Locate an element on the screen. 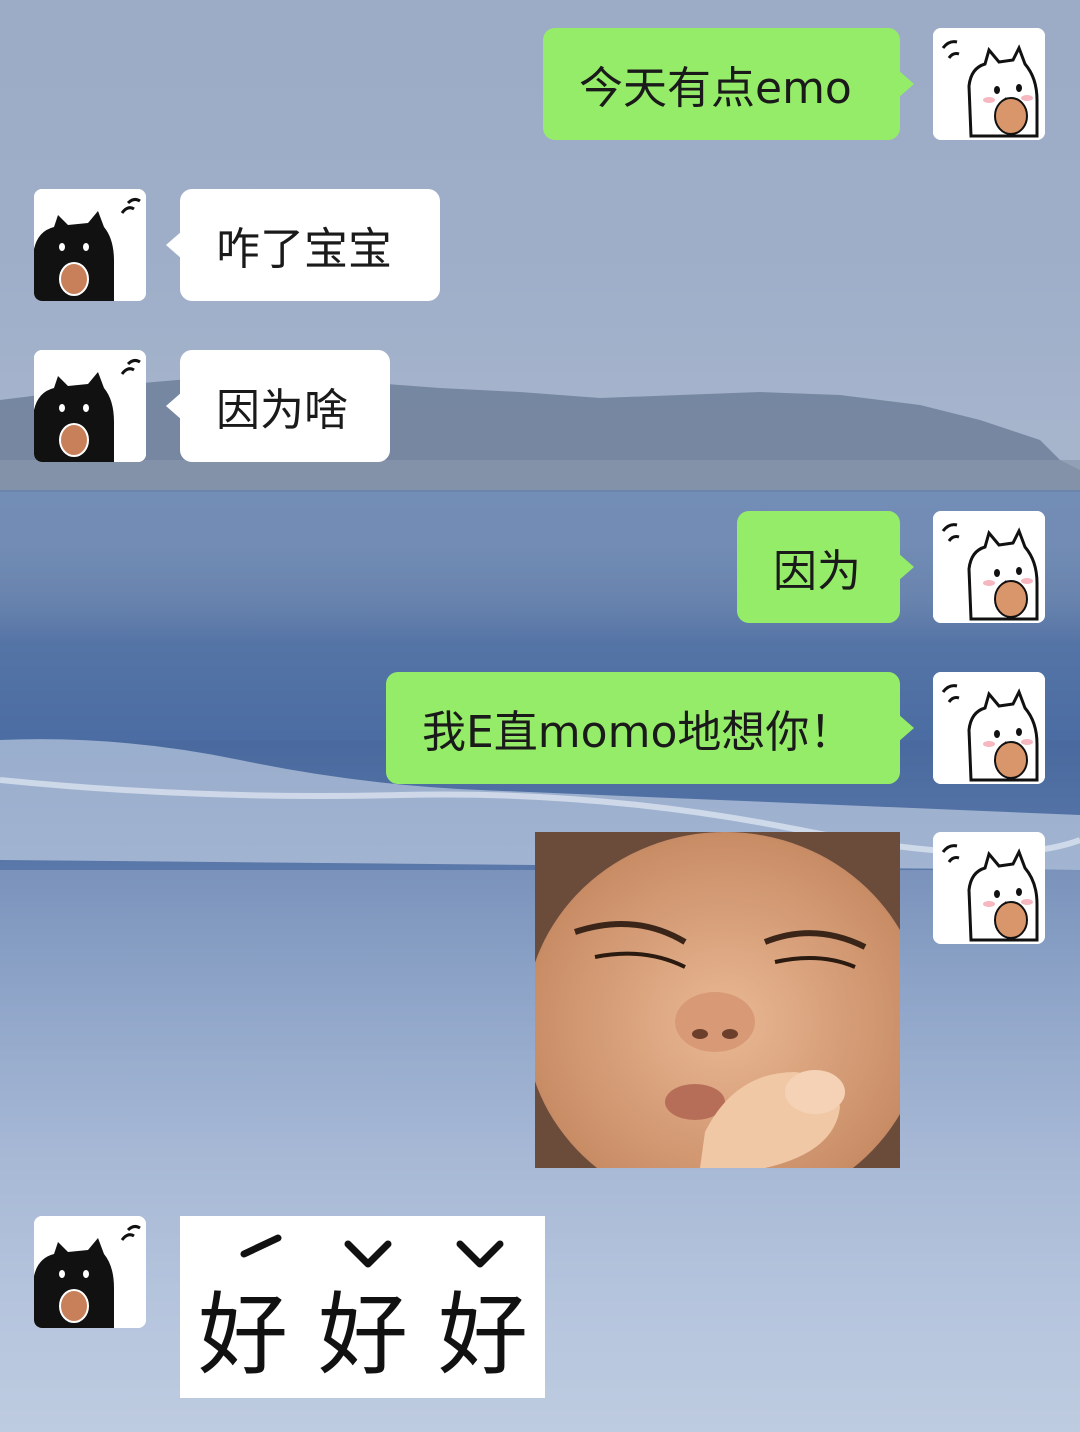 This screenshot has width=1080, height=1432. message-bubble-received: 因为啥 is located at coordinates (278, 406).